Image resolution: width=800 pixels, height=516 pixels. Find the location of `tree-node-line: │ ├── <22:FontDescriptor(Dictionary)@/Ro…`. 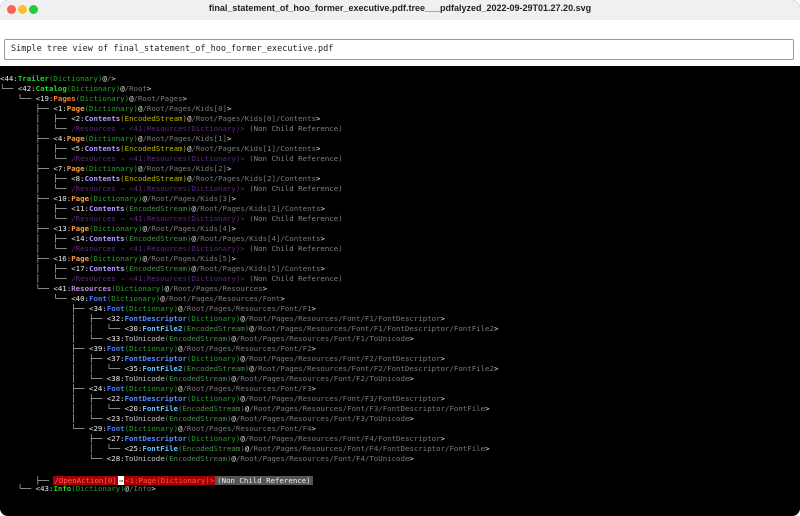

tree-node-line: │ ├── <22:FontDescriptor(Dictionary)@/Ro… is located at coordinates (222, 399).